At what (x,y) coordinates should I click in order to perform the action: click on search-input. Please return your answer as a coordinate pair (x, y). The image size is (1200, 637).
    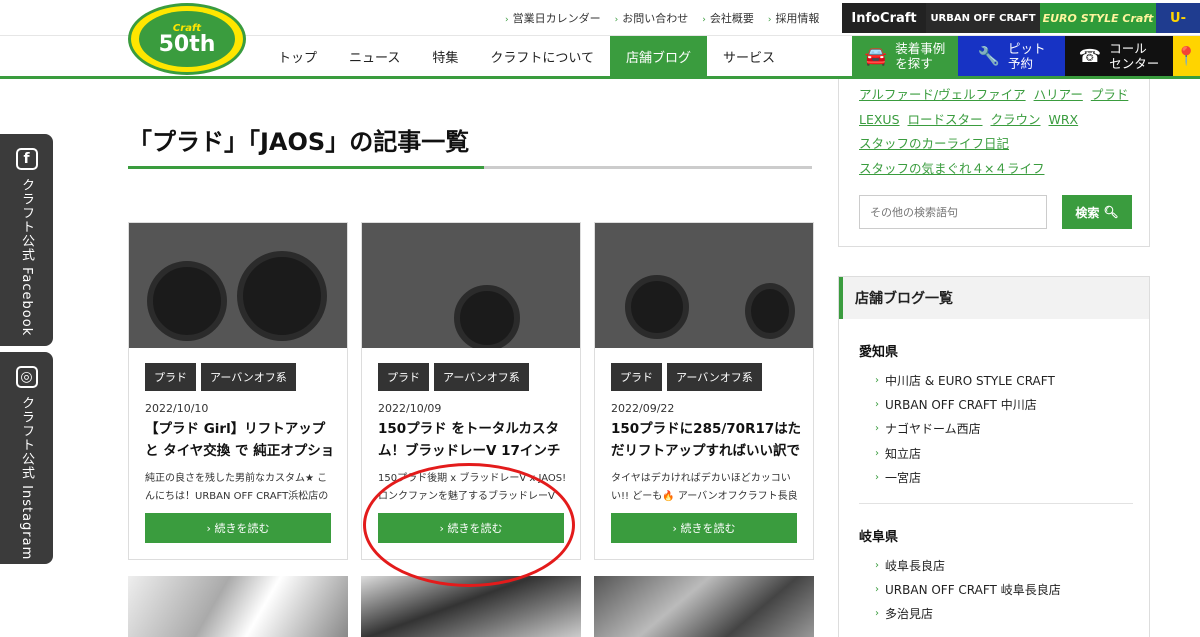
    Looking at the image, I should click on (953, 212).